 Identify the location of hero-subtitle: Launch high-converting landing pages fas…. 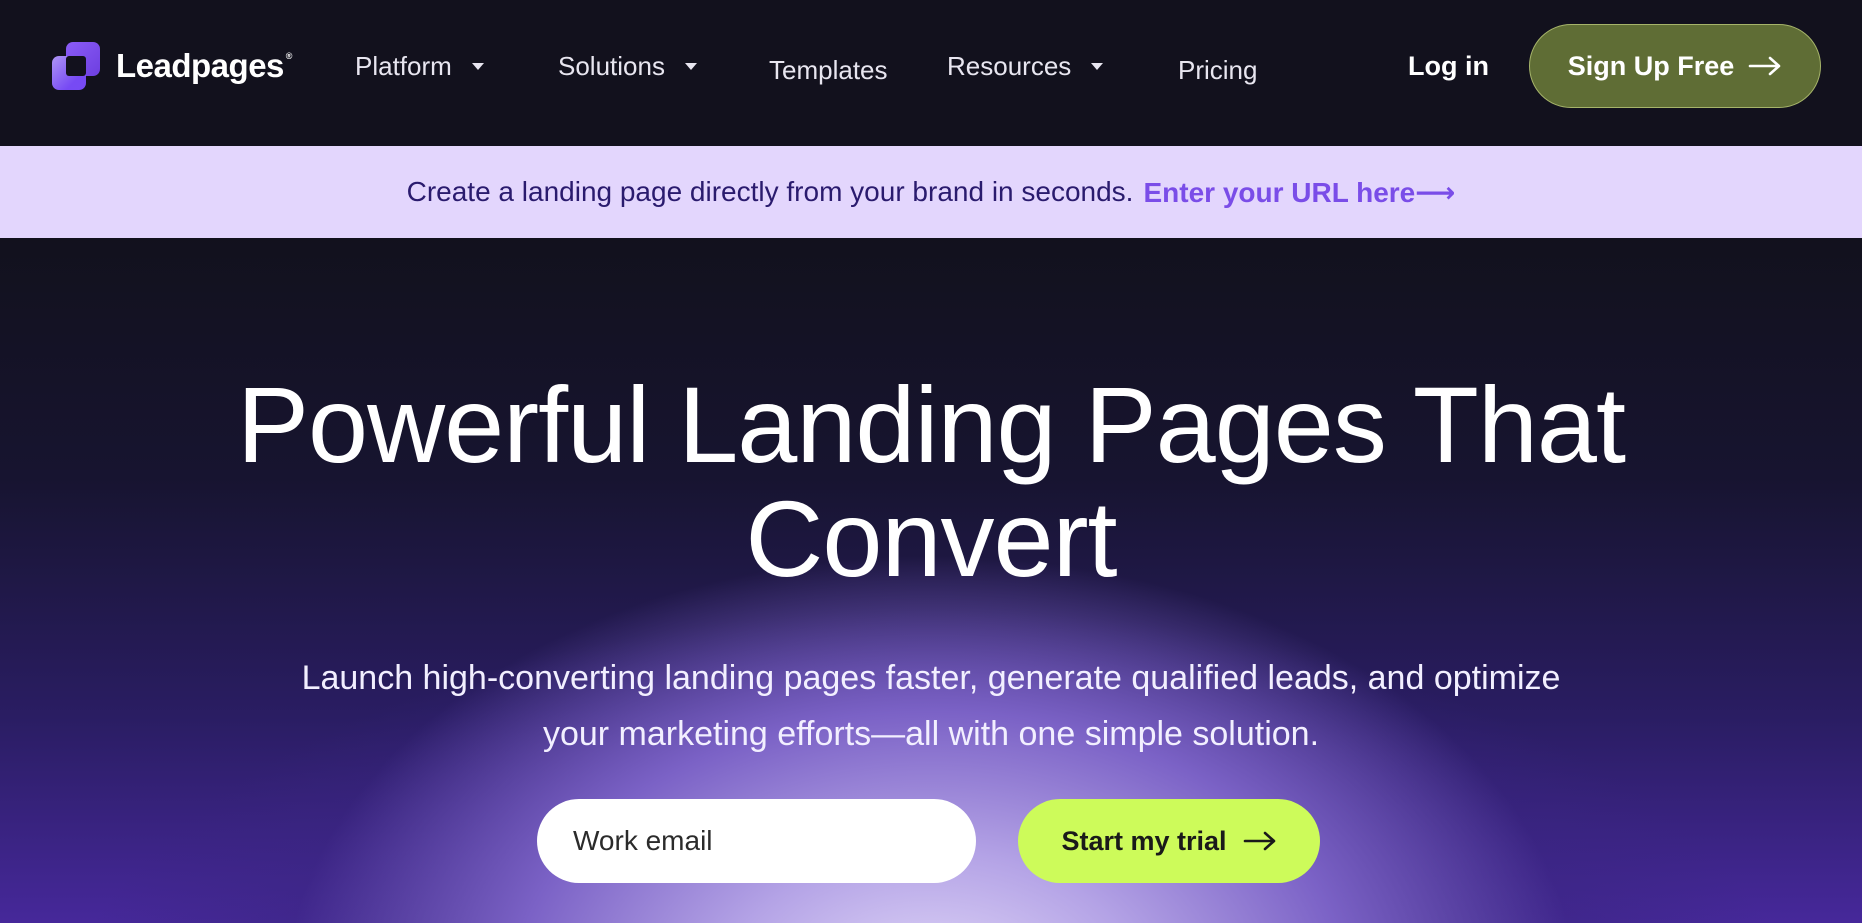
(931, 706).